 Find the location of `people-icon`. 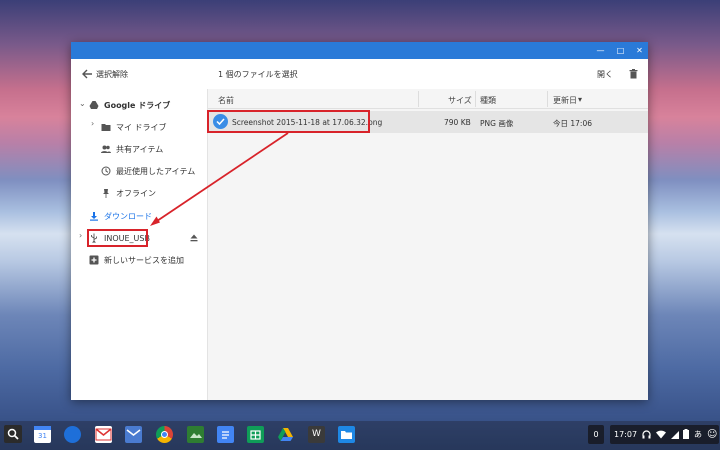

people-icon is located at coordinates (106, 149).